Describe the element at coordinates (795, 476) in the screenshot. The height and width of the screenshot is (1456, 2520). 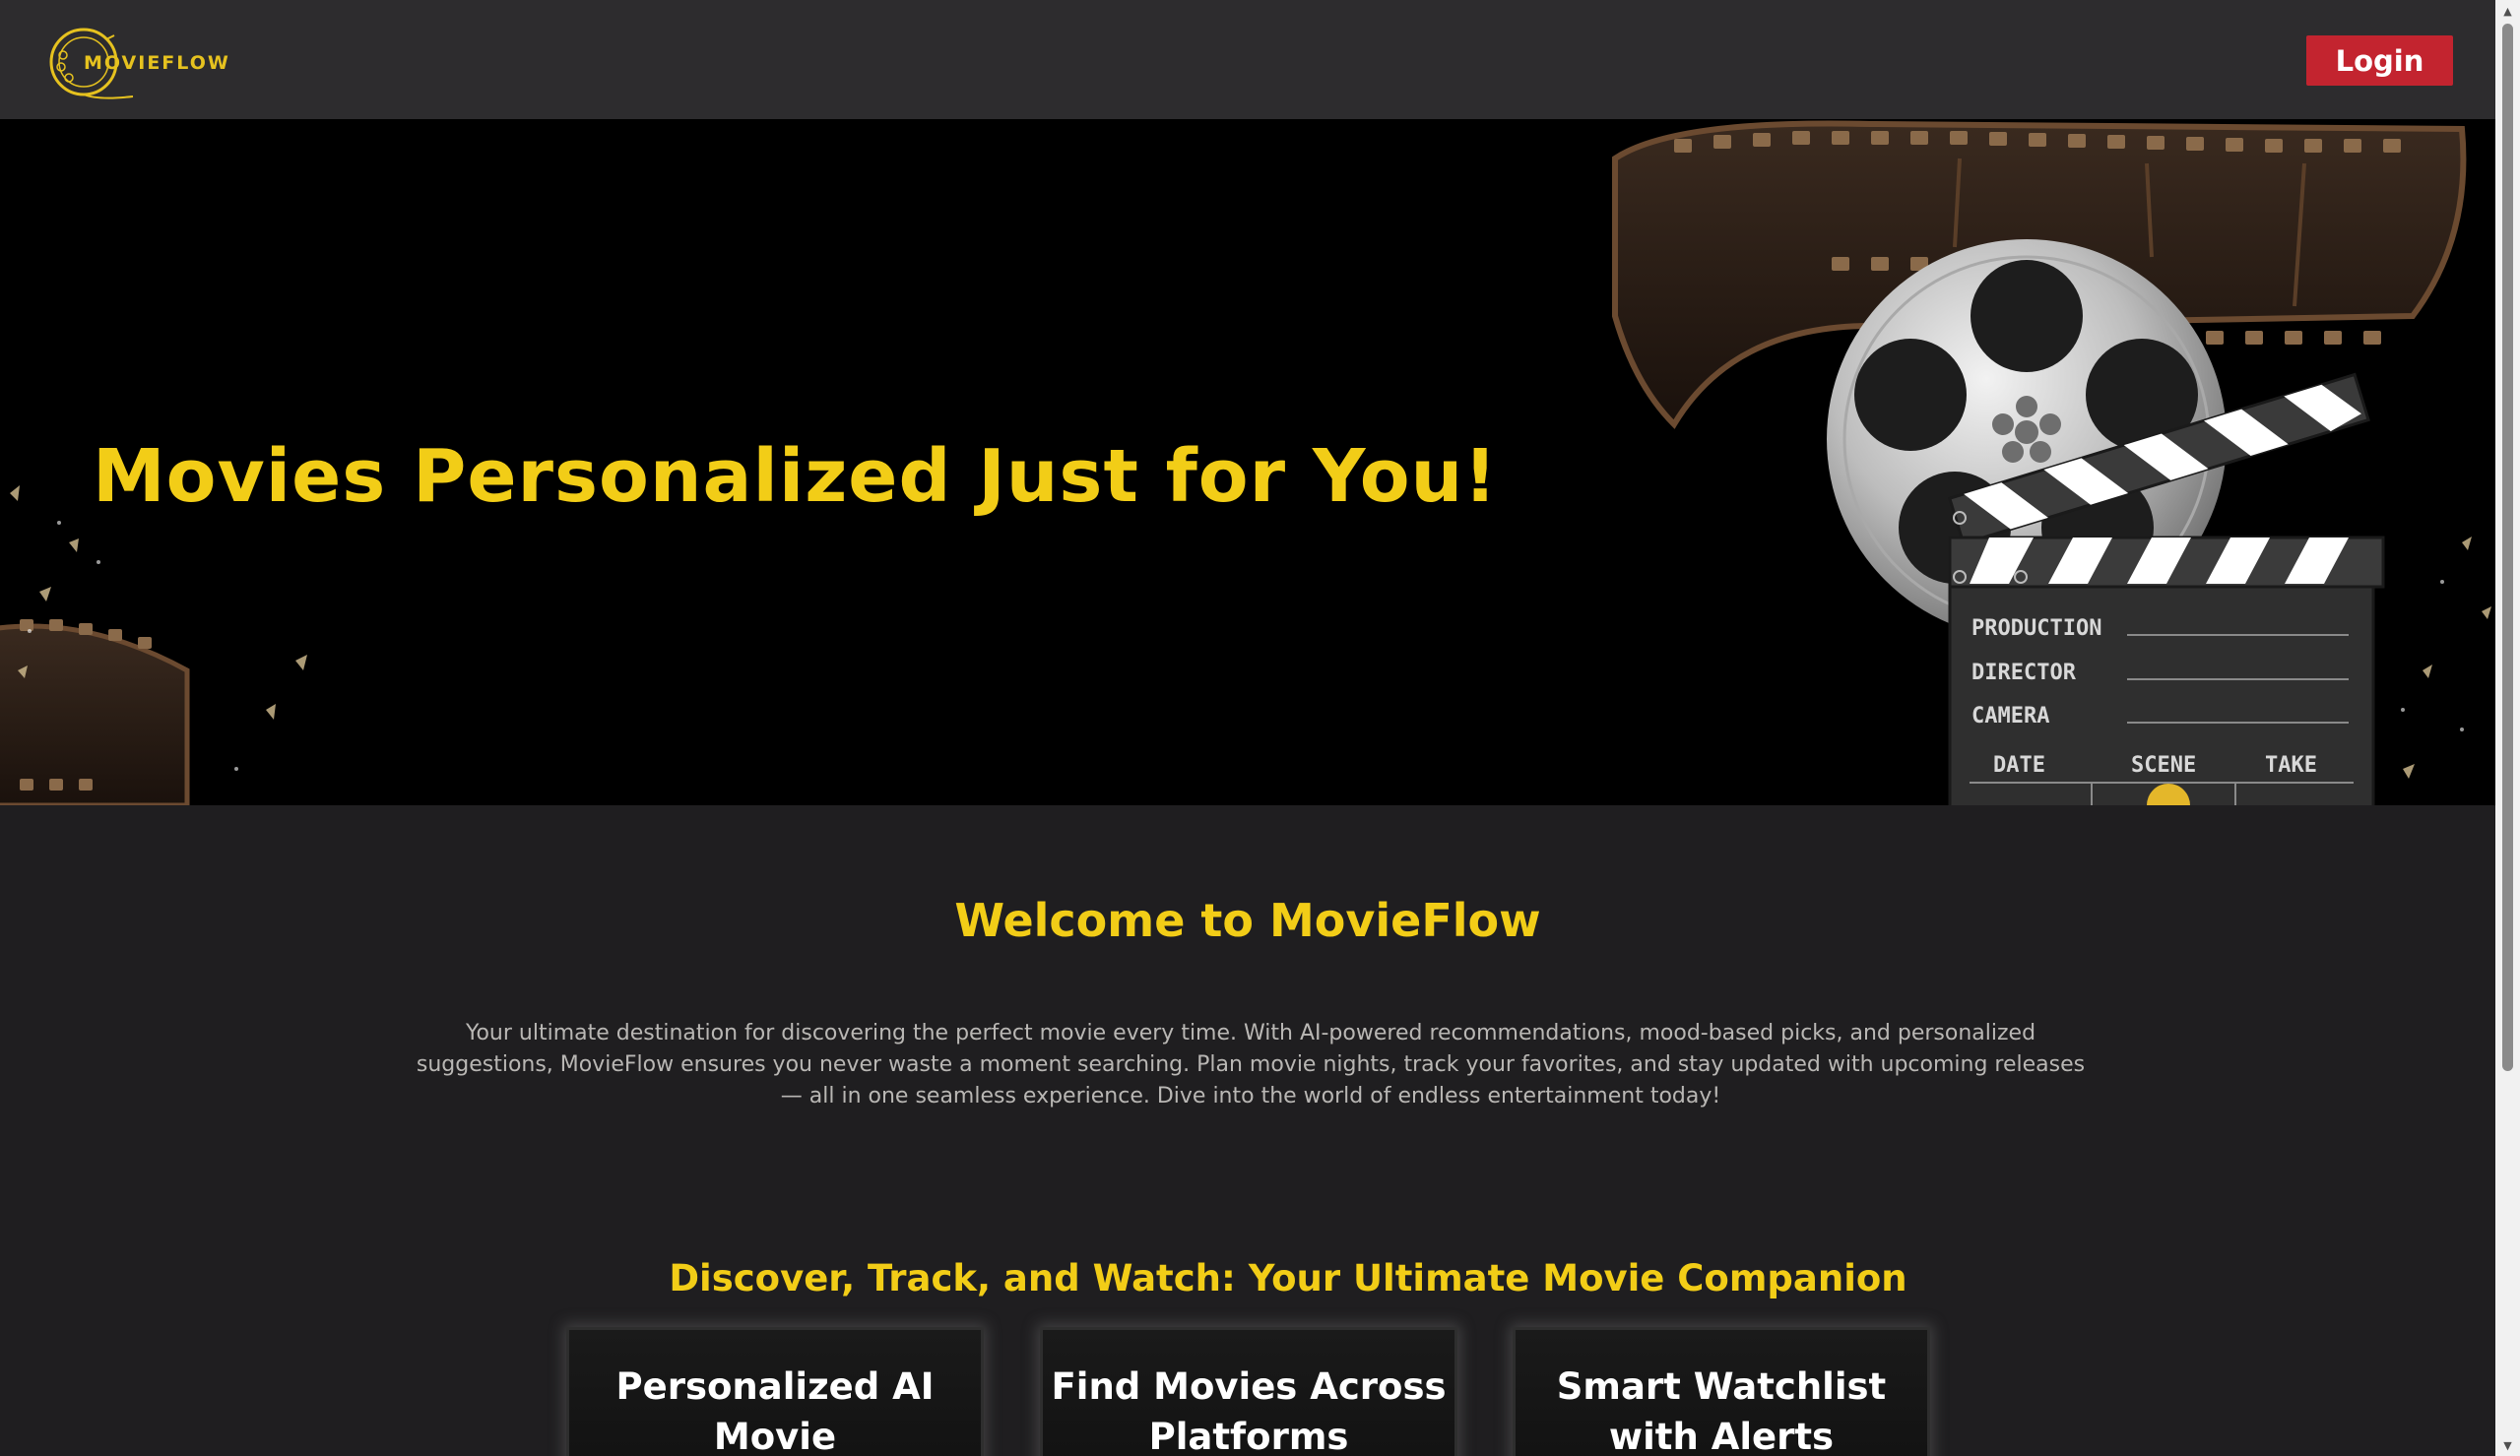
I see `hero-title: Movies Personalized Just for You!` at that location.